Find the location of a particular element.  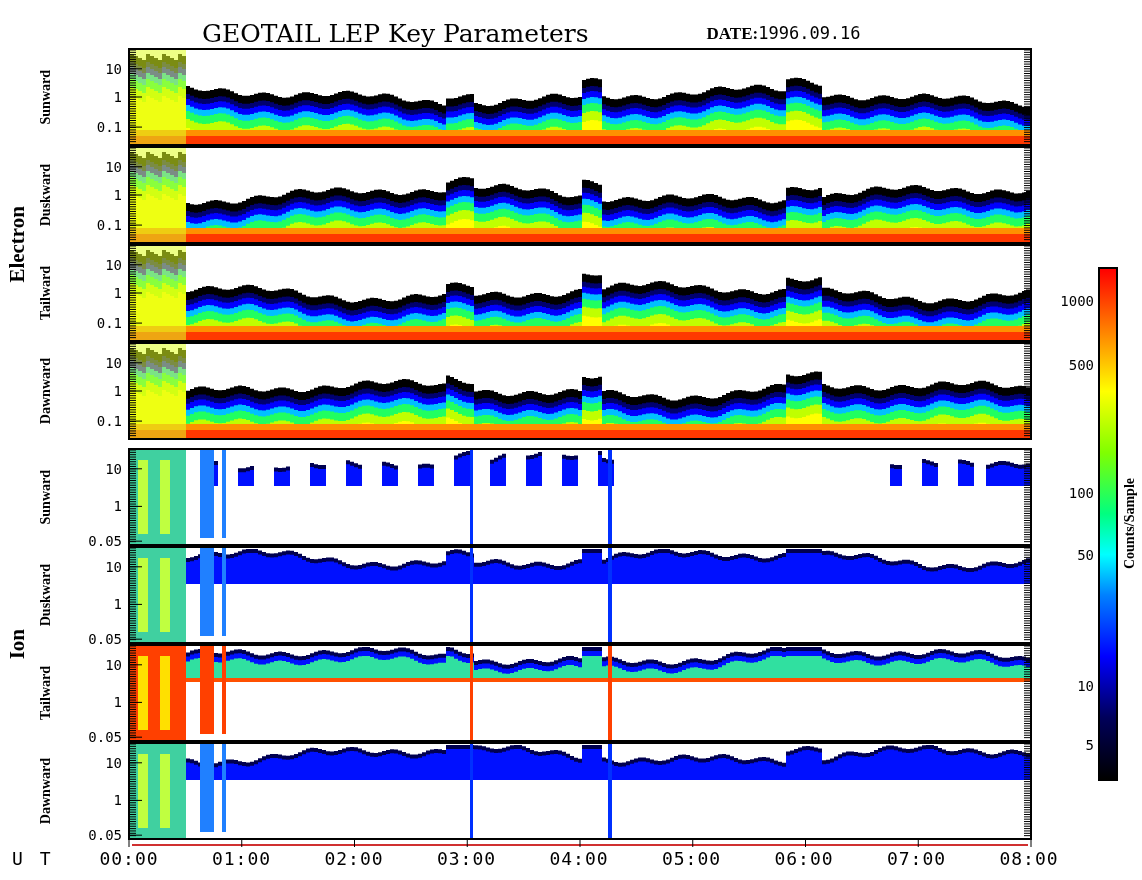

time-tick-label: 00:00 is located at coordinates (129, 858).